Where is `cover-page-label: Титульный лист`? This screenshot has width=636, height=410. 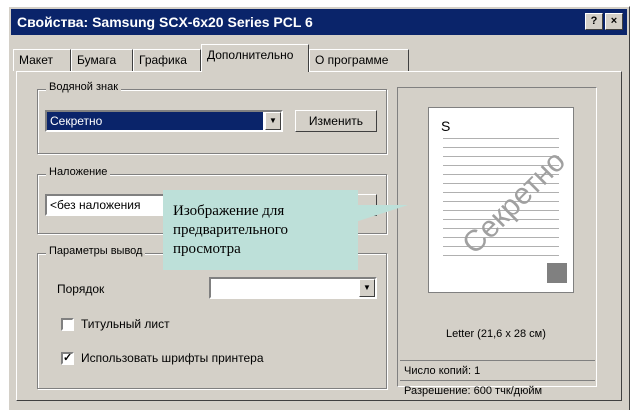 cover-page-label: Титульный лист is located at coordinates (125, 324).